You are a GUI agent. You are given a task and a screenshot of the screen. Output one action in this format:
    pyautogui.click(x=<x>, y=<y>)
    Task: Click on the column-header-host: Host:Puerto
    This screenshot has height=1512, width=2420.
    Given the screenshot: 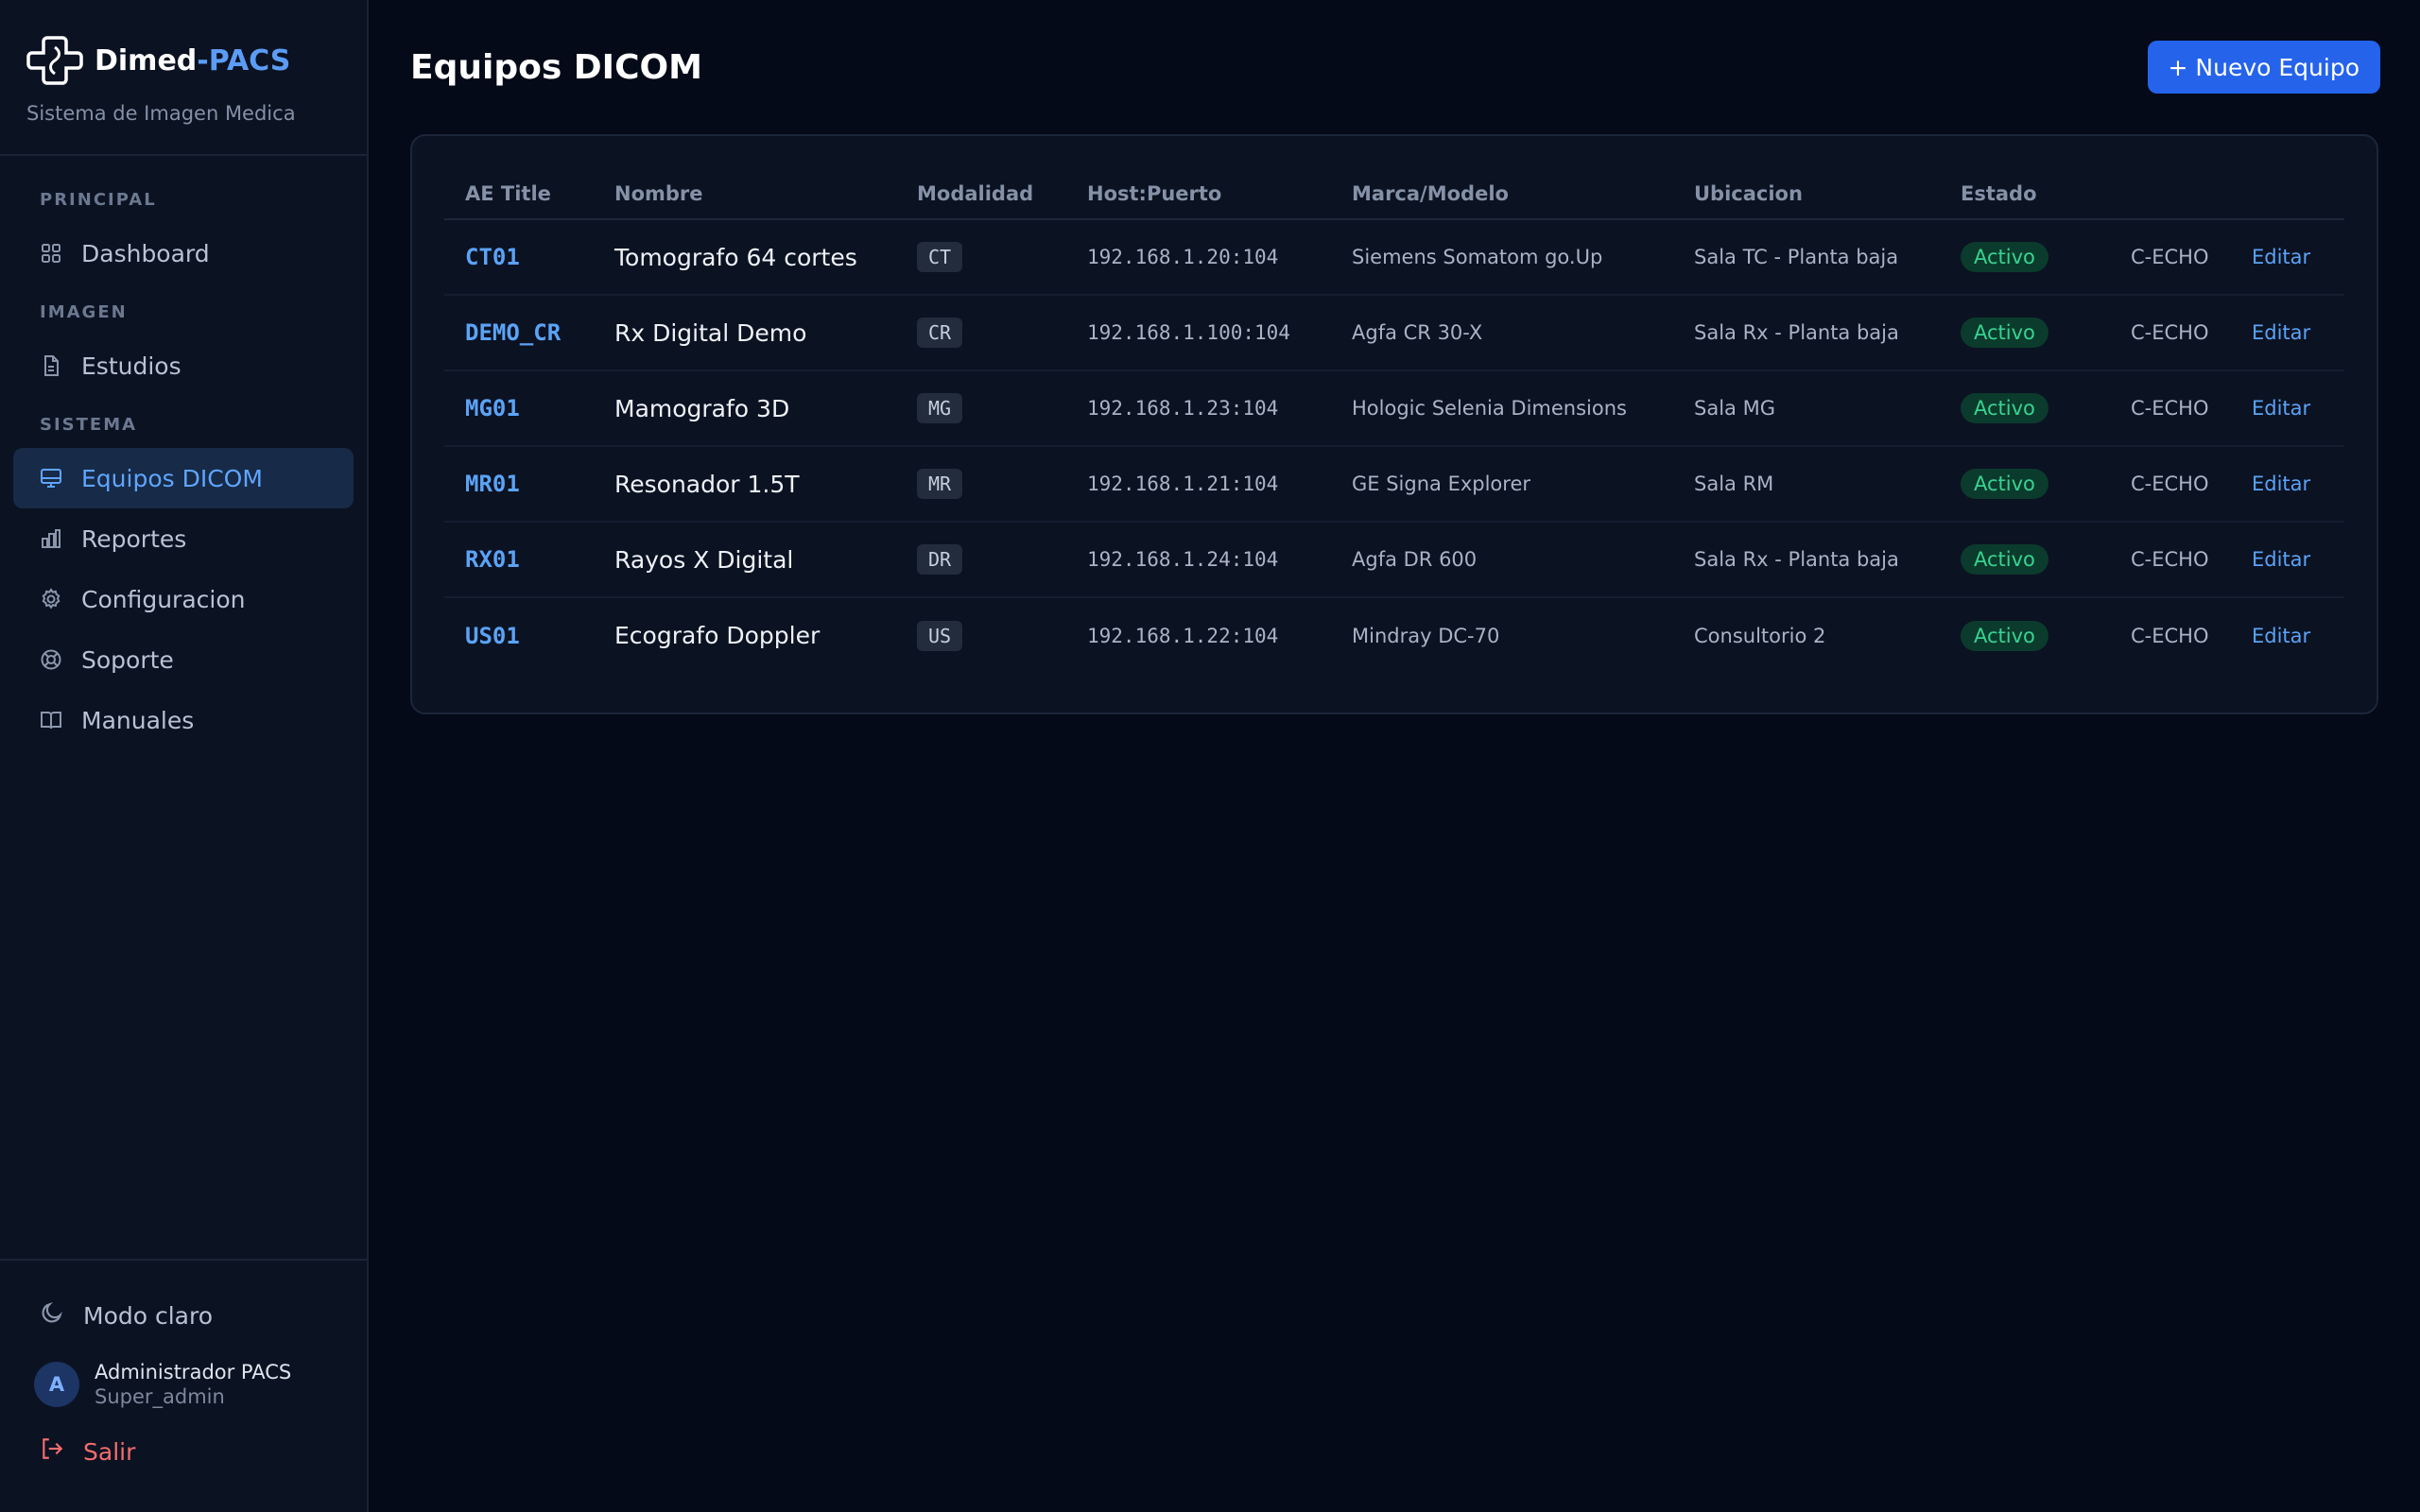 What is the action you would take?
    pyautogui.click(x=1198, y=190)
    